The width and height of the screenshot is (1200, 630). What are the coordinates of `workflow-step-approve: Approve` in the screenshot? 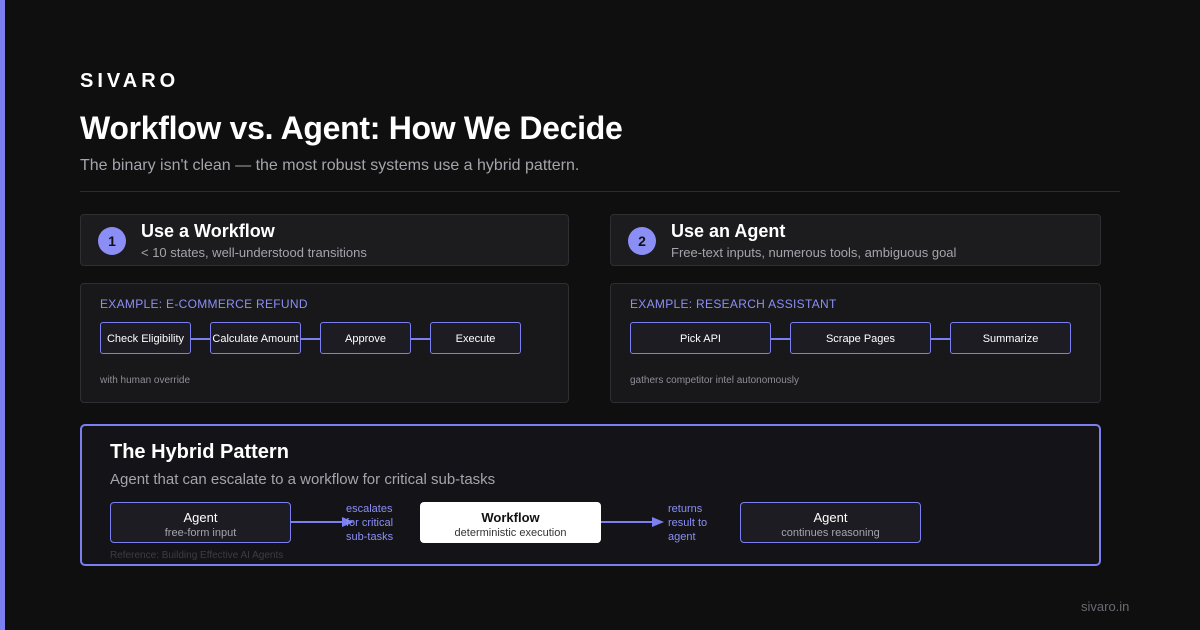 It's located at (365, 338).